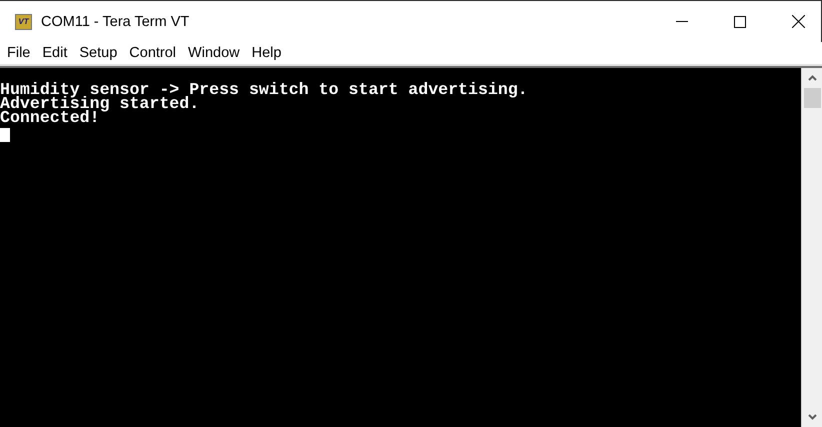 This screenshot has width=822, height=427. Describe the element at coordinates (214, 53) in the screenshot. I see `menu-item: Window` at that location.